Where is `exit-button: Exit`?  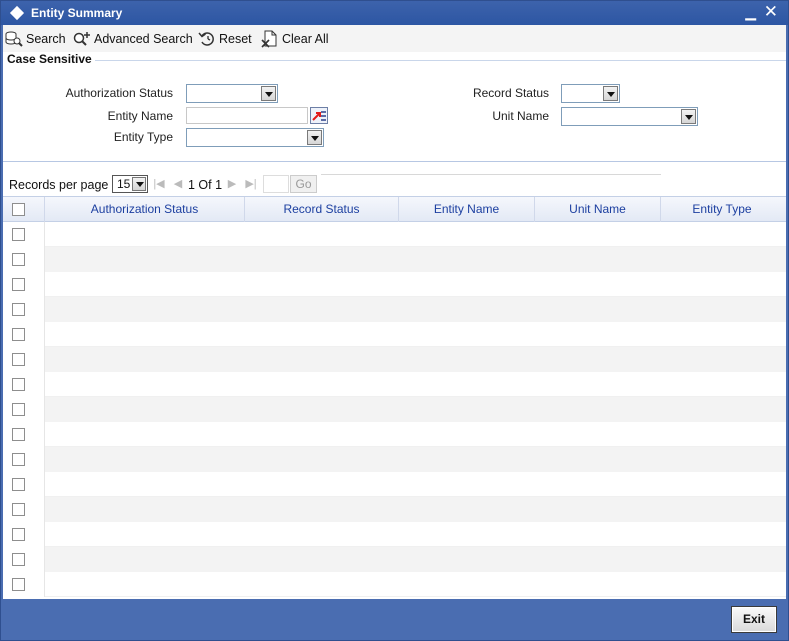 exit-button: Exit is located at coordinates (754, 619).